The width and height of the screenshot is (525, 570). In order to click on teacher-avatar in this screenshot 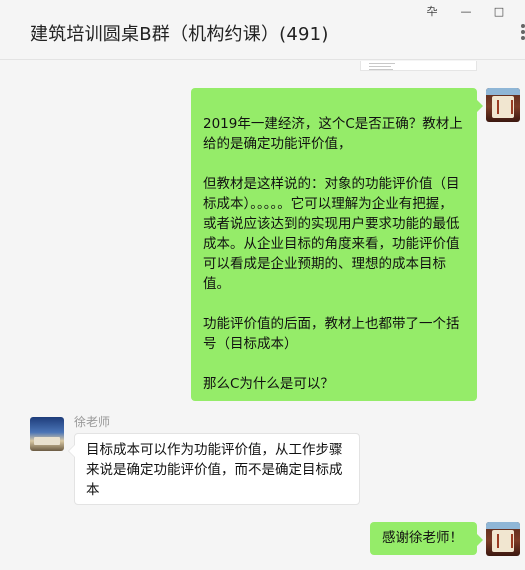, I will do `click(47, 434)`.